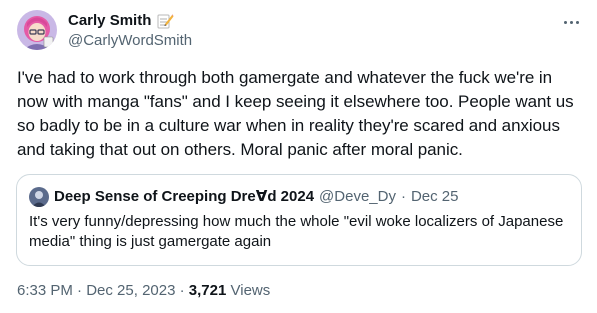  What do you see at coordinates (357, 196) in the screenshot?
I see `quoted-author-handle: @Deve_Dy` at bounding box center [357, 196].